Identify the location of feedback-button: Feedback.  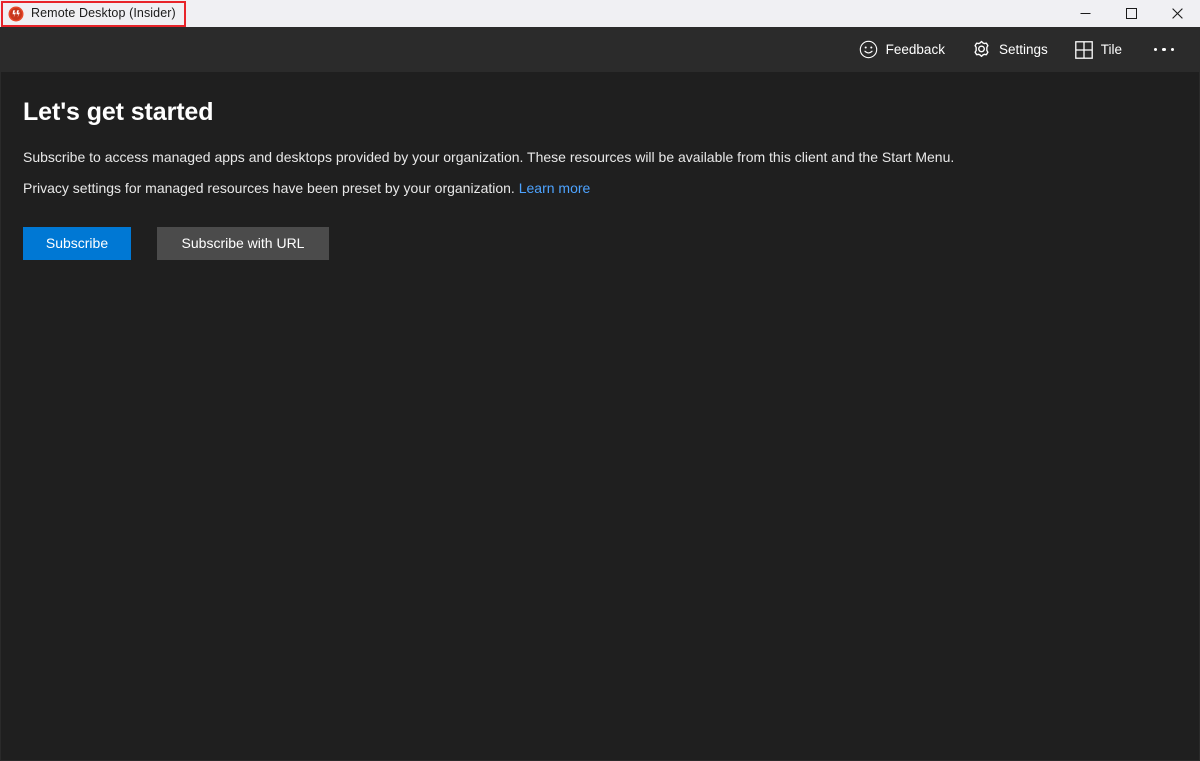
(902, 50).